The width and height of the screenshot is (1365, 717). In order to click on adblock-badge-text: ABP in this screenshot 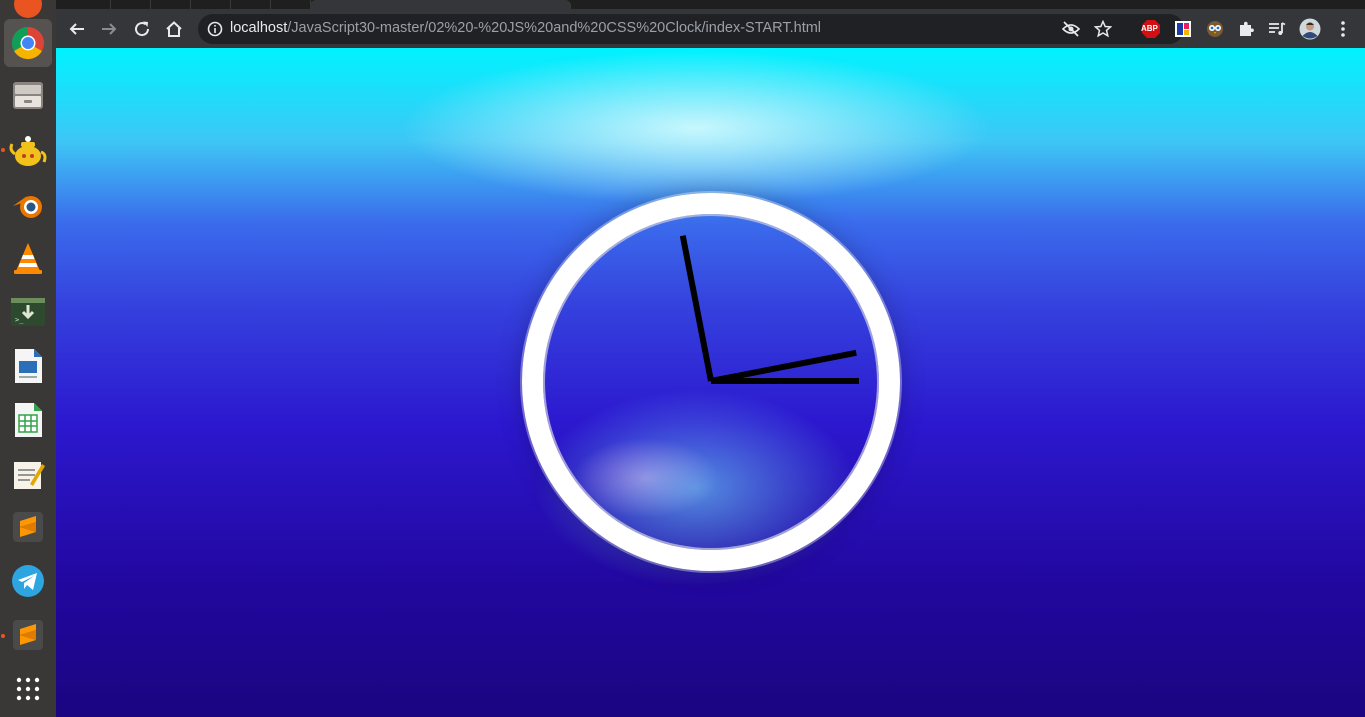, I will do `click(1149, 28)`.